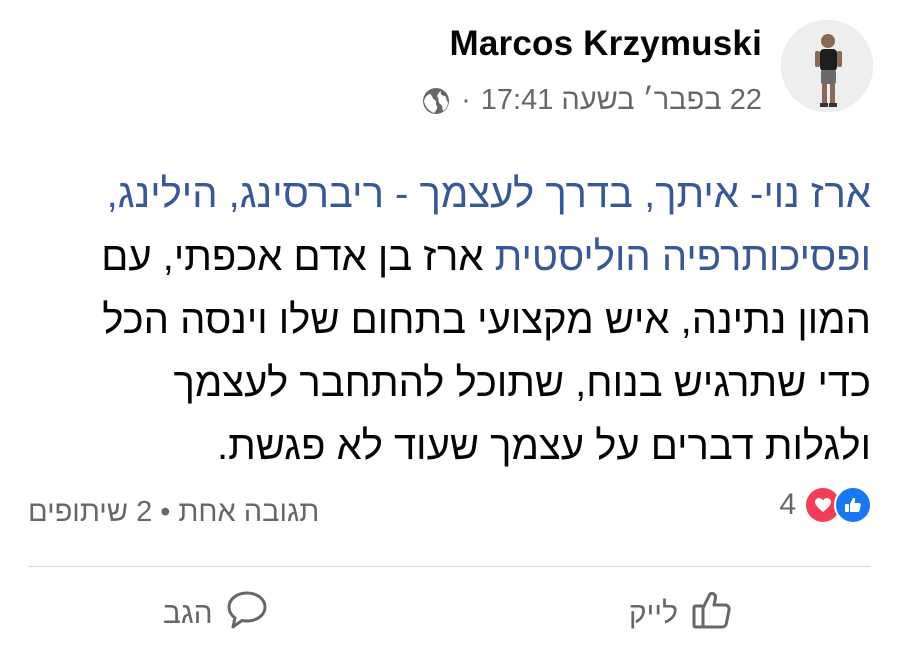 This screenshot has width=899, height=668. What do you see at coordinates (248, 512) in the screenshot?
I see `comment-count: תגובה אחת` at bounding box center [248, 512].